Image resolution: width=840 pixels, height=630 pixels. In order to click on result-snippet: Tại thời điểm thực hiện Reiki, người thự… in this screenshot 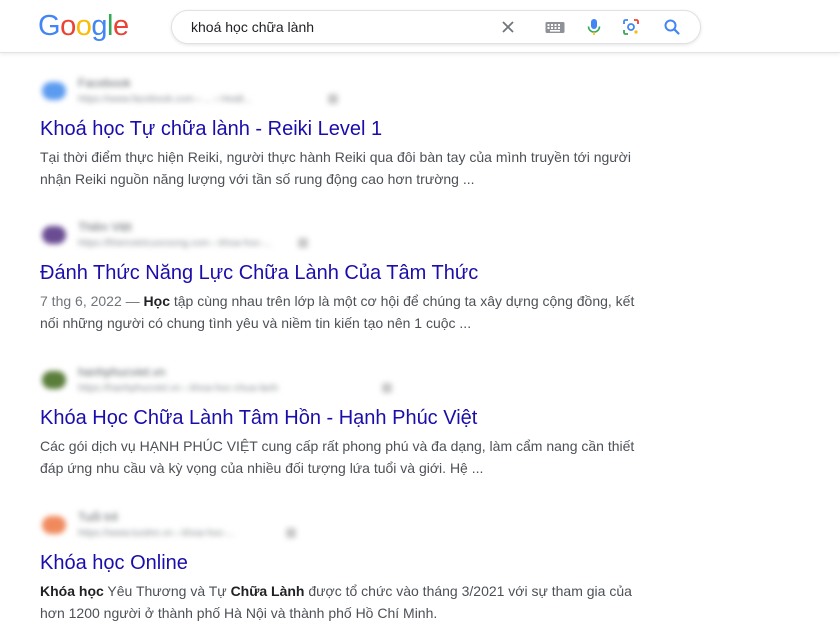, I will do `click(340, 168)`.